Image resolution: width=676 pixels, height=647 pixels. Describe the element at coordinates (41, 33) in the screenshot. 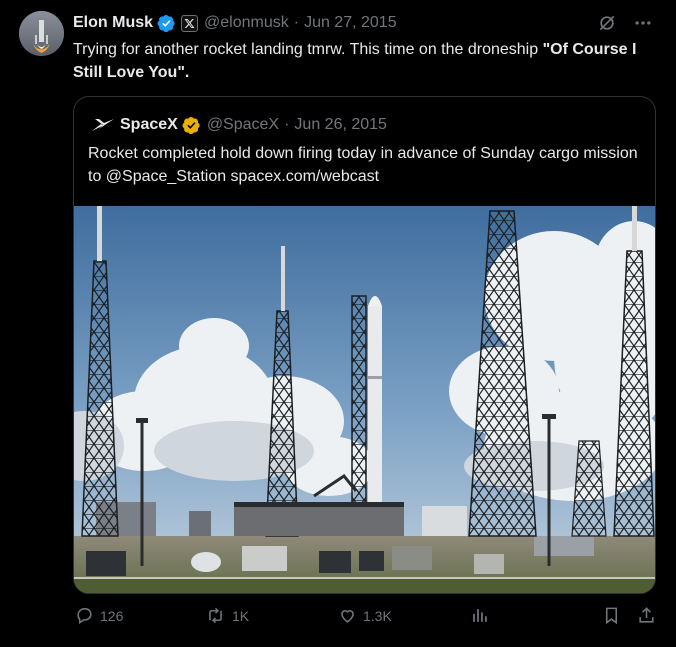

I see `avatar` at that location.